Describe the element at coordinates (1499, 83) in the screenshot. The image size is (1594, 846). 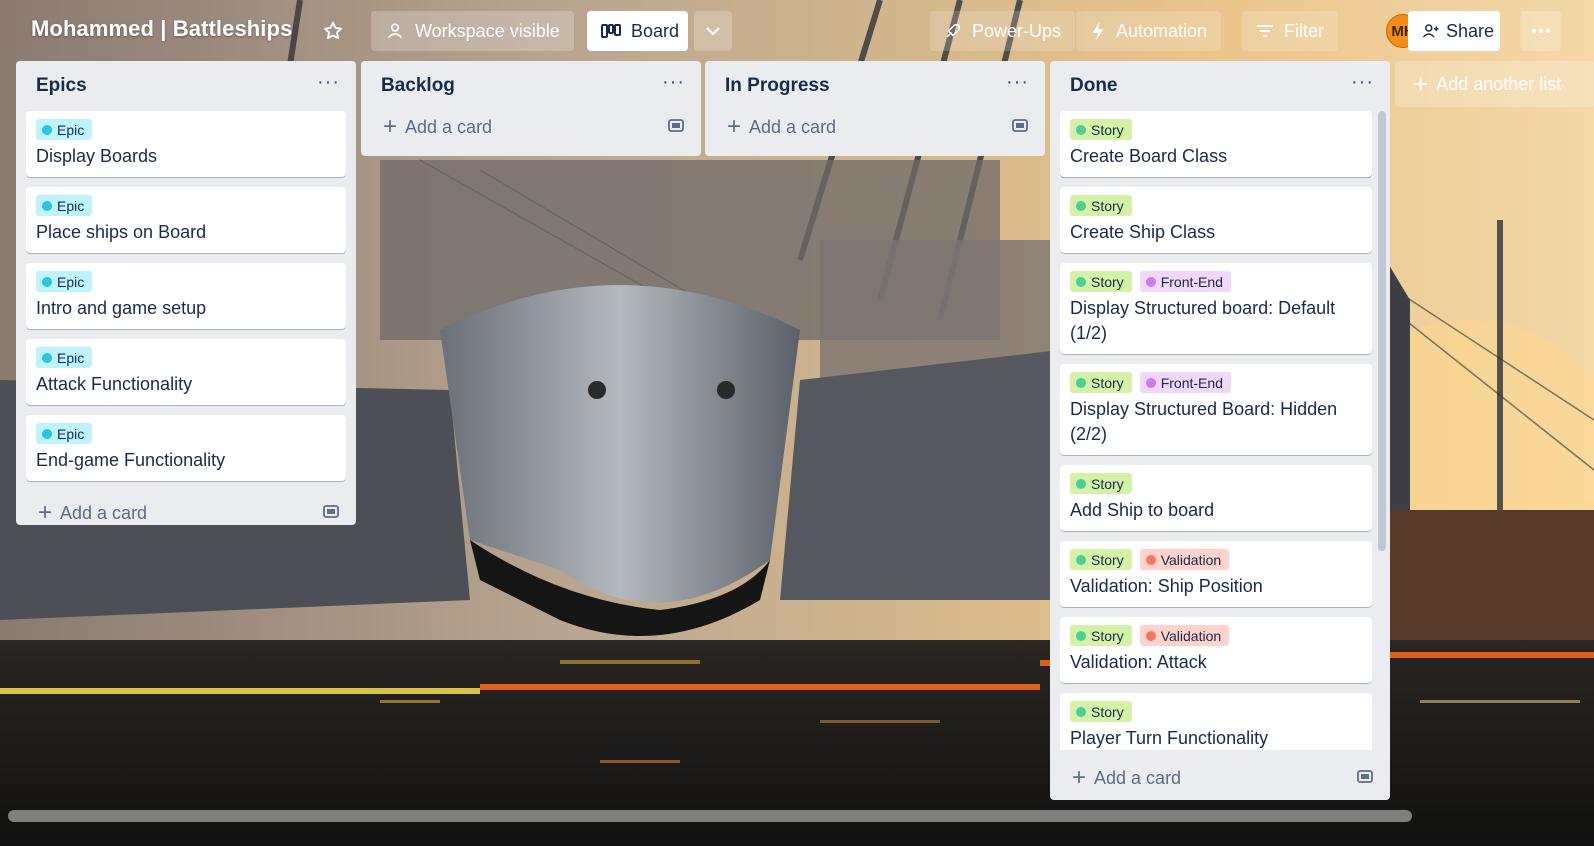
I see `add-list-label: Add another list` at that location.